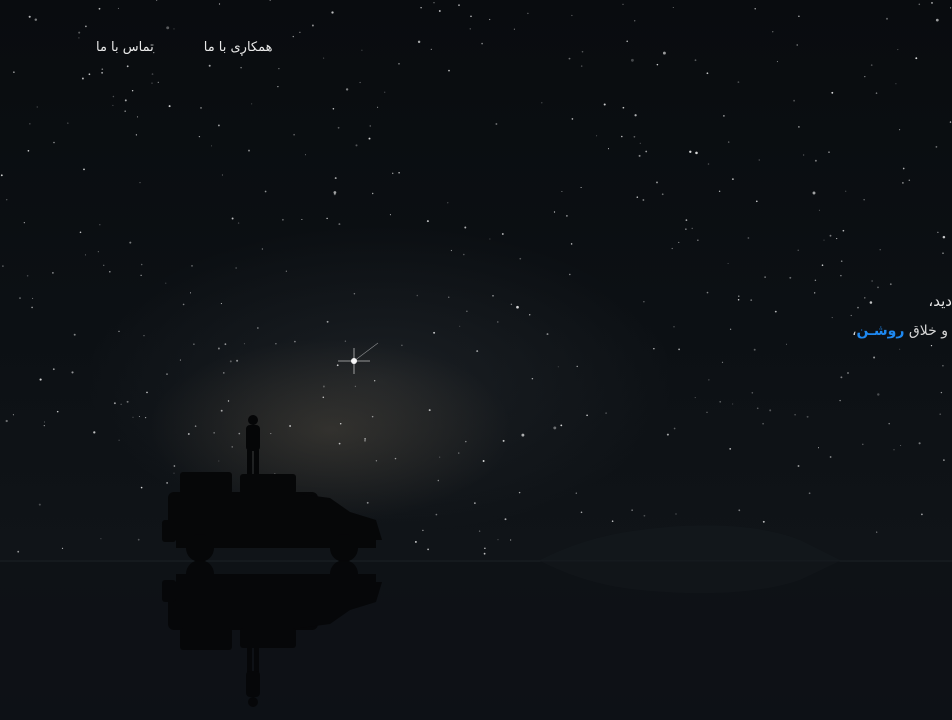 The height and width of the screenshot is (720, 952). Describe the element at coordinates (238, 50) in the screenshot. I see `nav-cooperate-with-us: همکاری با ما` at that location.